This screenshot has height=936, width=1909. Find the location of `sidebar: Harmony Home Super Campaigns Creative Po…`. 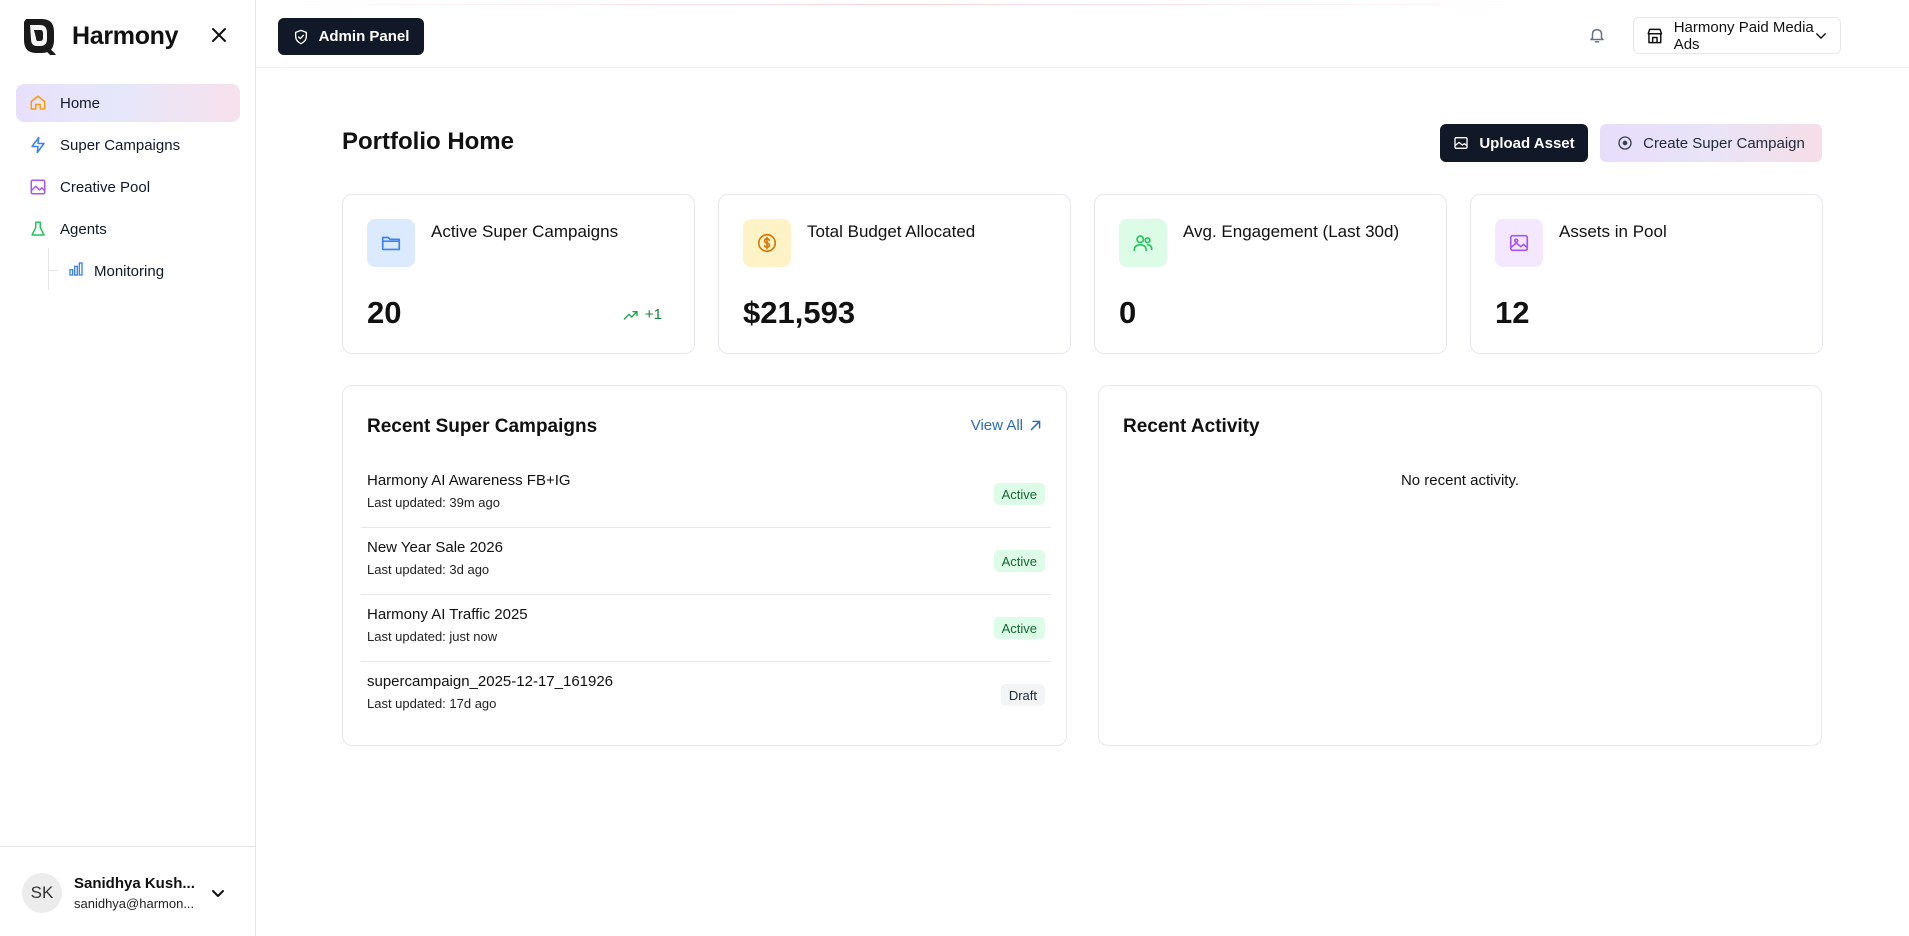

sidebar: Harmony Home Super Campaigns Creative Po… is located at coordinates (128, 468).